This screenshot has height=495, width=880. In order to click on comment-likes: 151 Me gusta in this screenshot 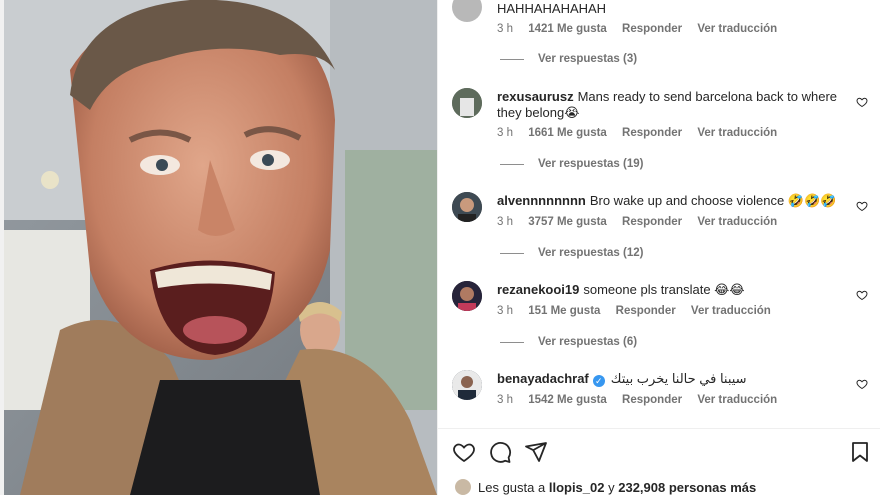, I will do `click(564, 311)`.